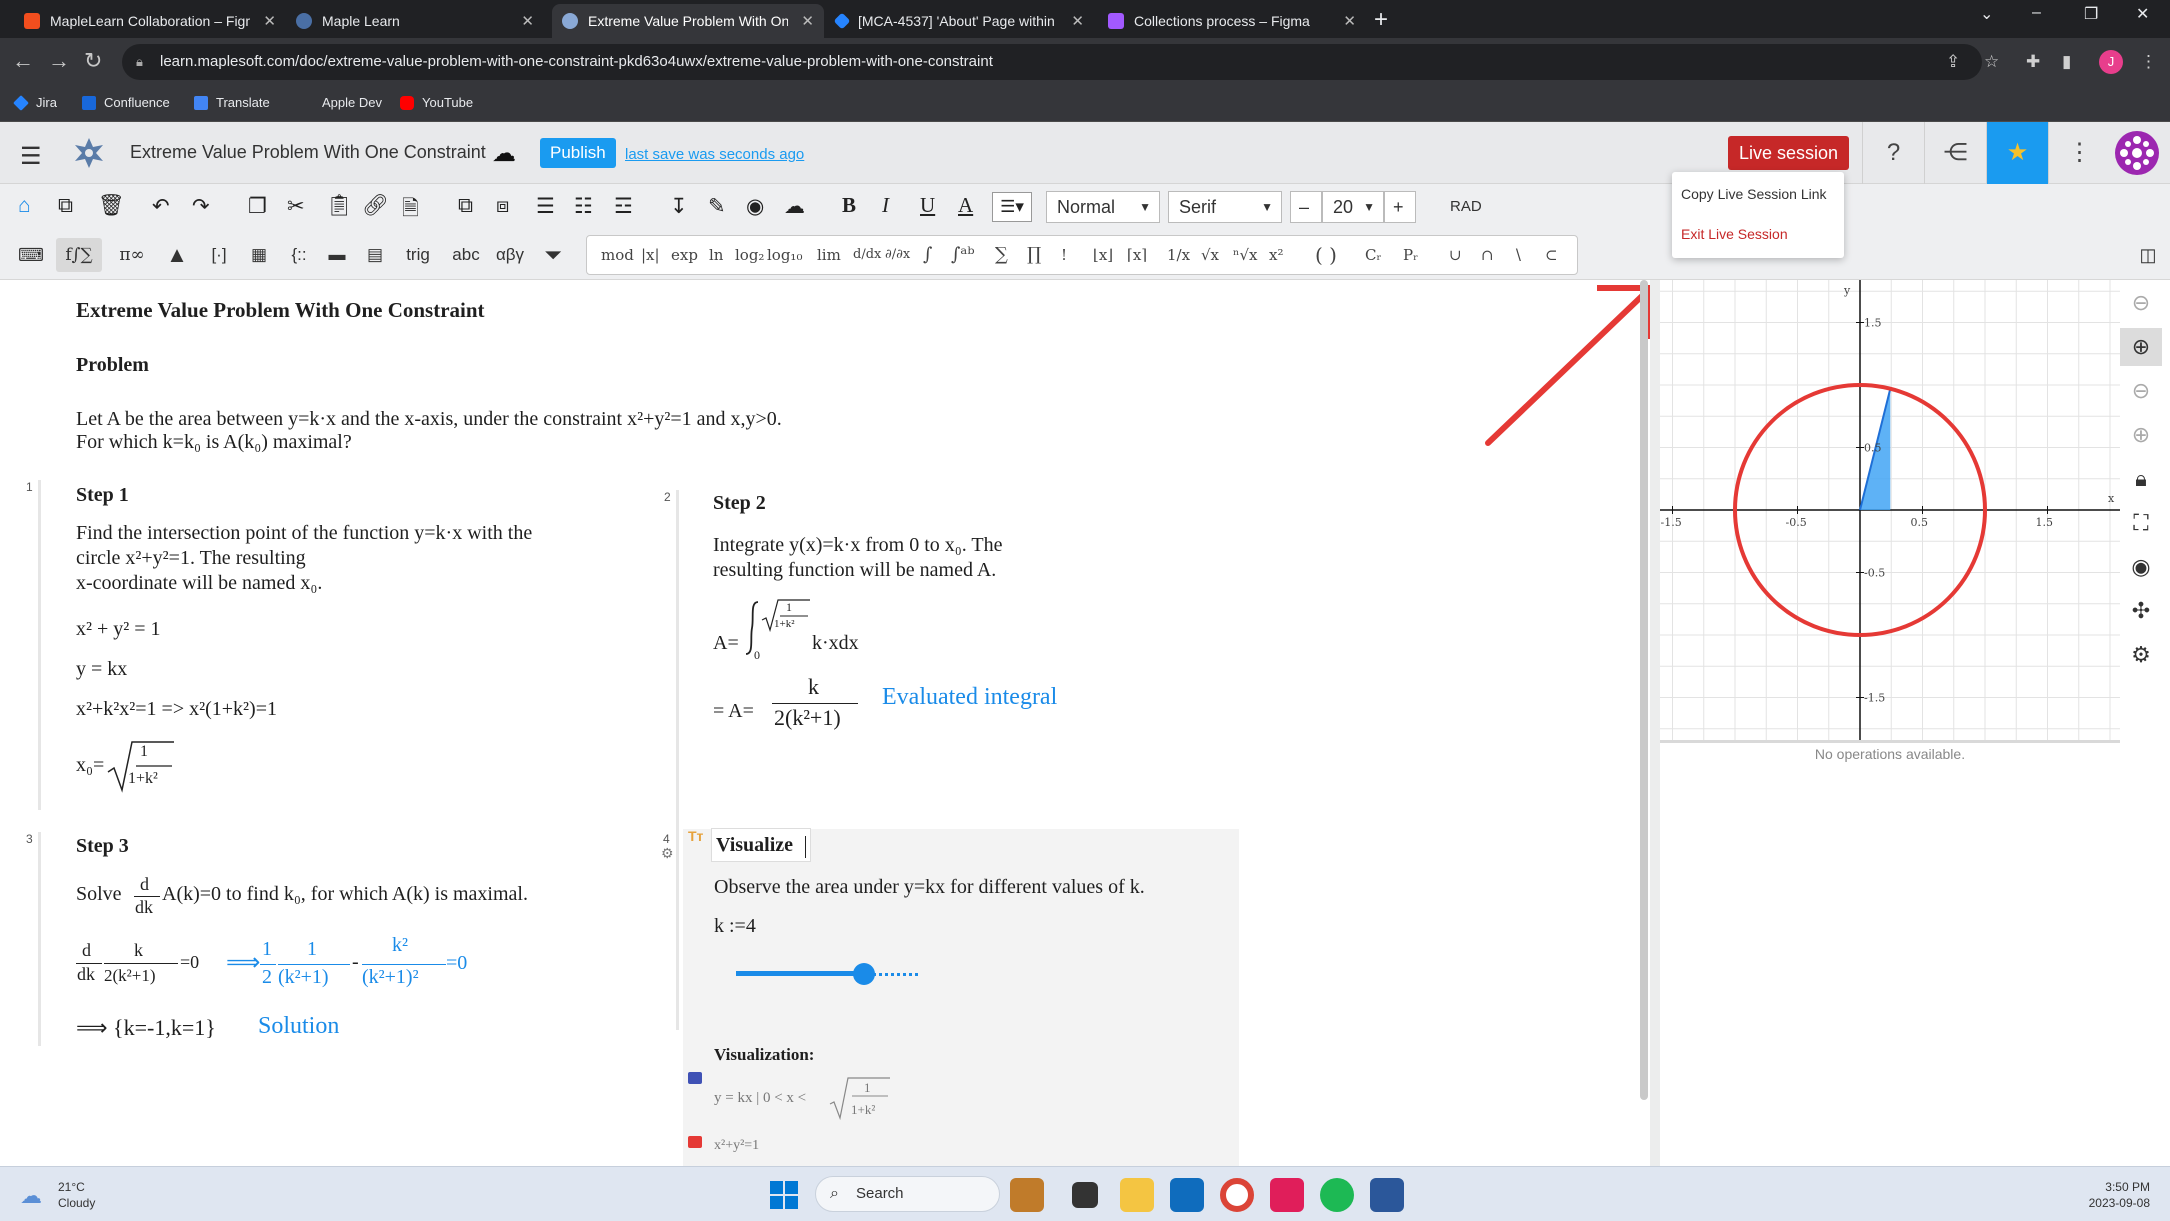 This screenshot has width=2170, height=1221. What do you see at coordinates (436, 102) in the screenshot?
I see `bookmark-youtube: YouTube` at bounding box center [436, 102].